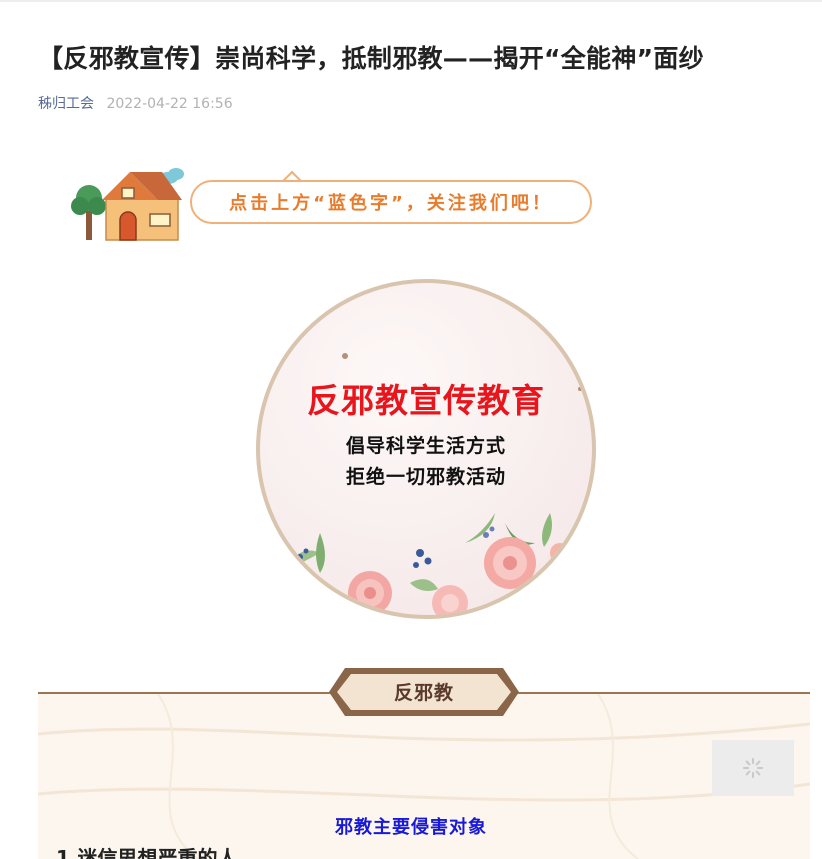  What do you see at coordinates (411, 1) in the screenshot?
I see `top-divider` at bounding box center [411, 1].